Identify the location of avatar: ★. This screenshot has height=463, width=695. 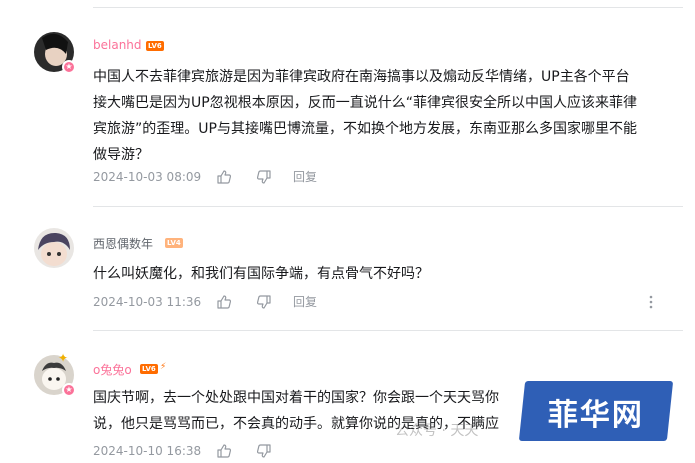
(55, 53).